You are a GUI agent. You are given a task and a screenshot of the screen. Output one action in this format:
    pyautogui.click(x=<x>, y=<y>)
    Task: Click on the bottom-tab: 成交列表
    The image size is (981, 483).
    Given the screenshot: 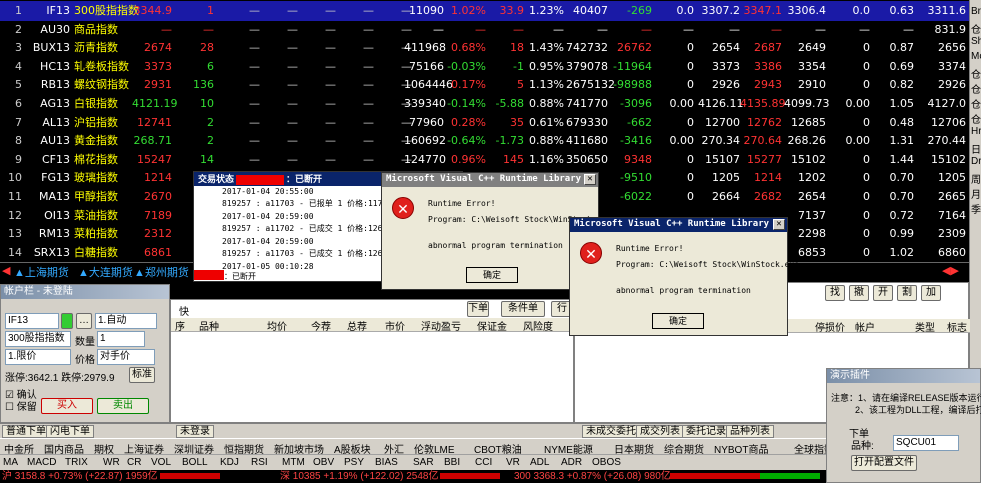 What is the action you would take?
    pyautogui.click(x=660, y=431)
    